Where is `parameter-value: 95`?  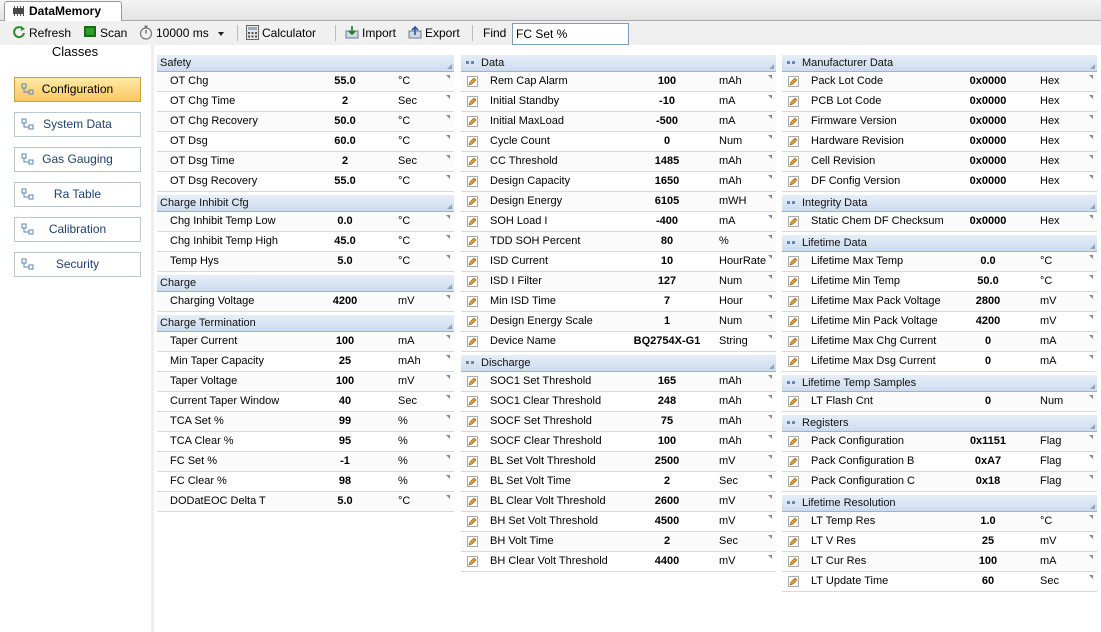
parameter-value: 95 is located at coordinates (345, 441).